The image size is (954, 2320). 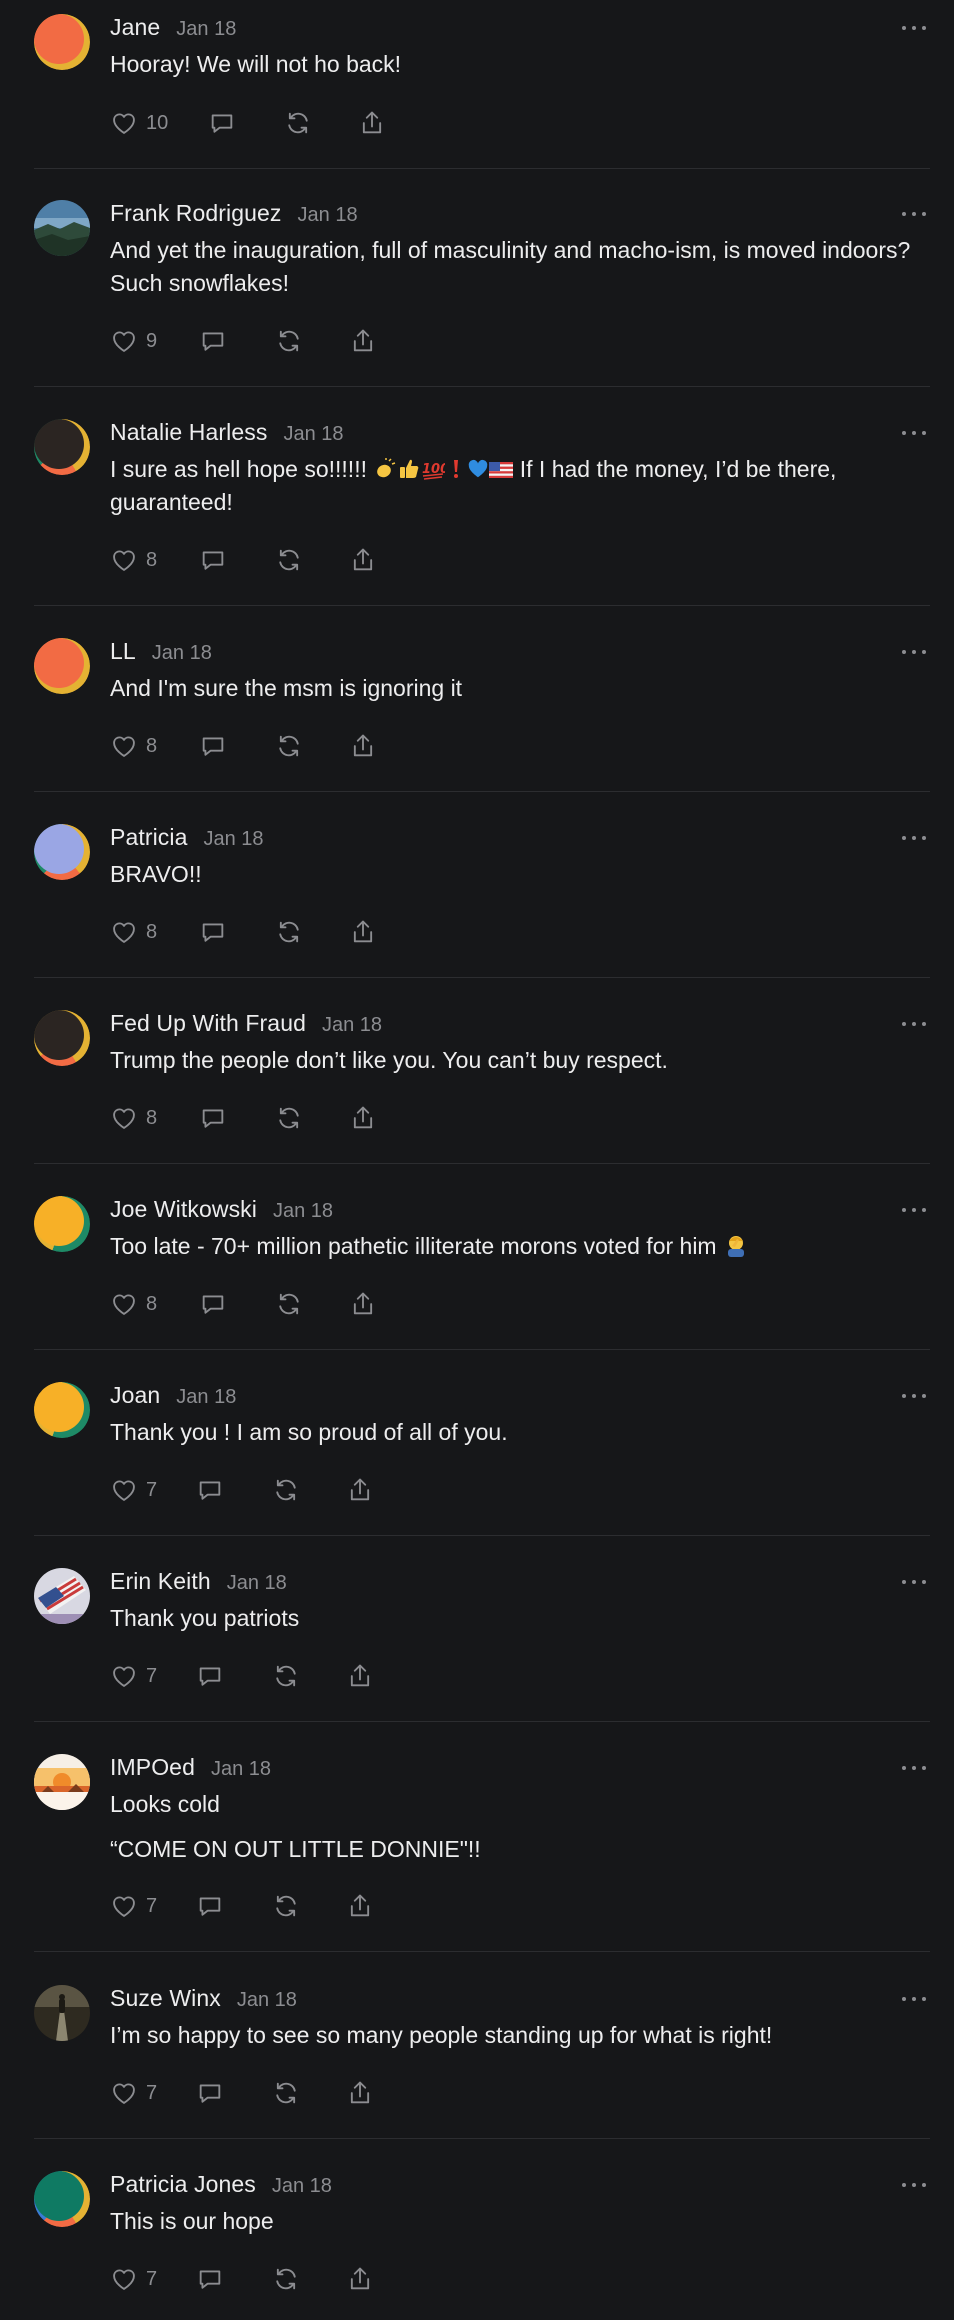 I want to click on author-name: Natalie Harless, so click(x=188, y=432).